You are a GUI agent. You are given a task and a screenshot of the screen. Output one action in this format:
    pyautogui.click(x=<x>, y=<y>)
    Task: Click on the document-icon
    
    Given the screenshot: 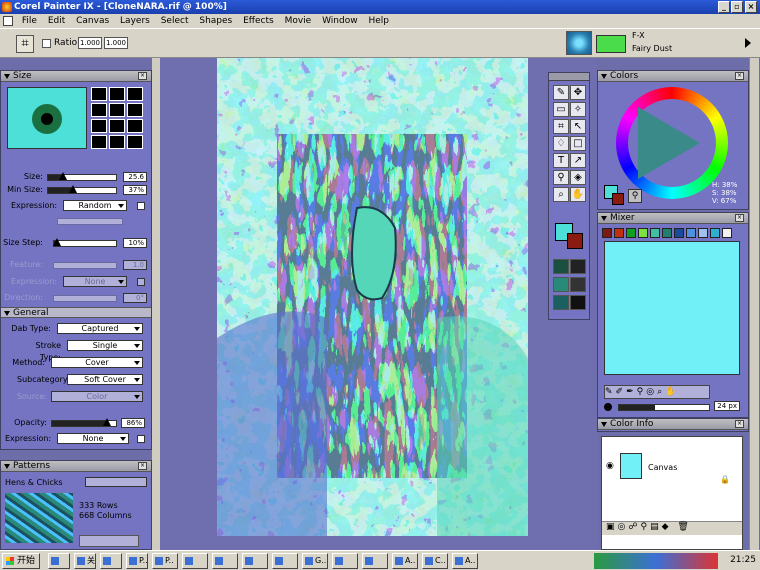 What is the action you would take?
    pyautogui.click(x=8, y=21)
    